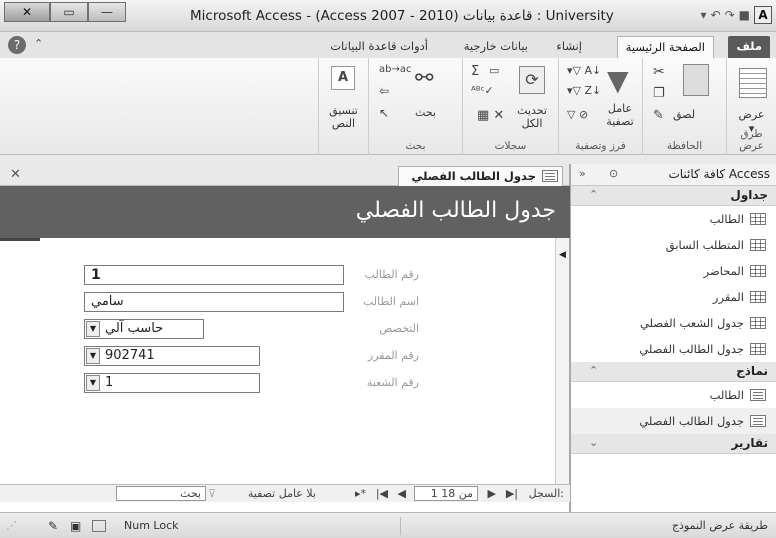  Describe the element at coordinates (107, 12) in the screenshot. I see `minimize-icon: —` at that location.